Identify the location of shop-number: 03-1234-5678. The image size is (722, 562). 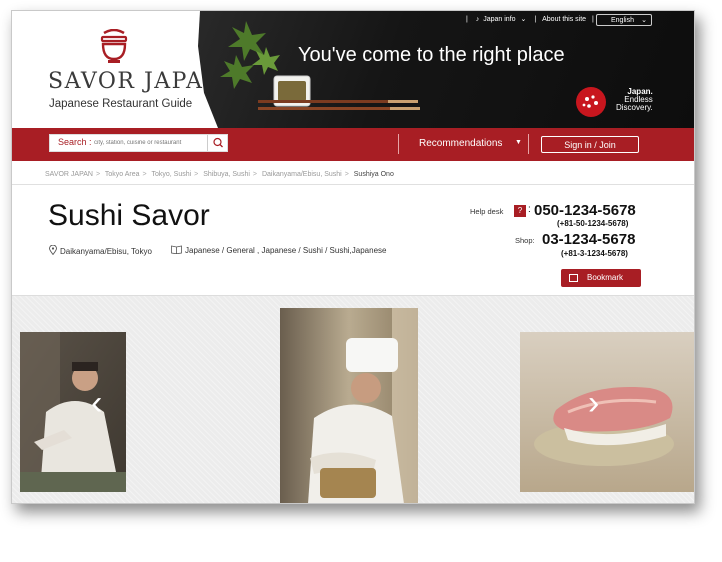
(588, 239).